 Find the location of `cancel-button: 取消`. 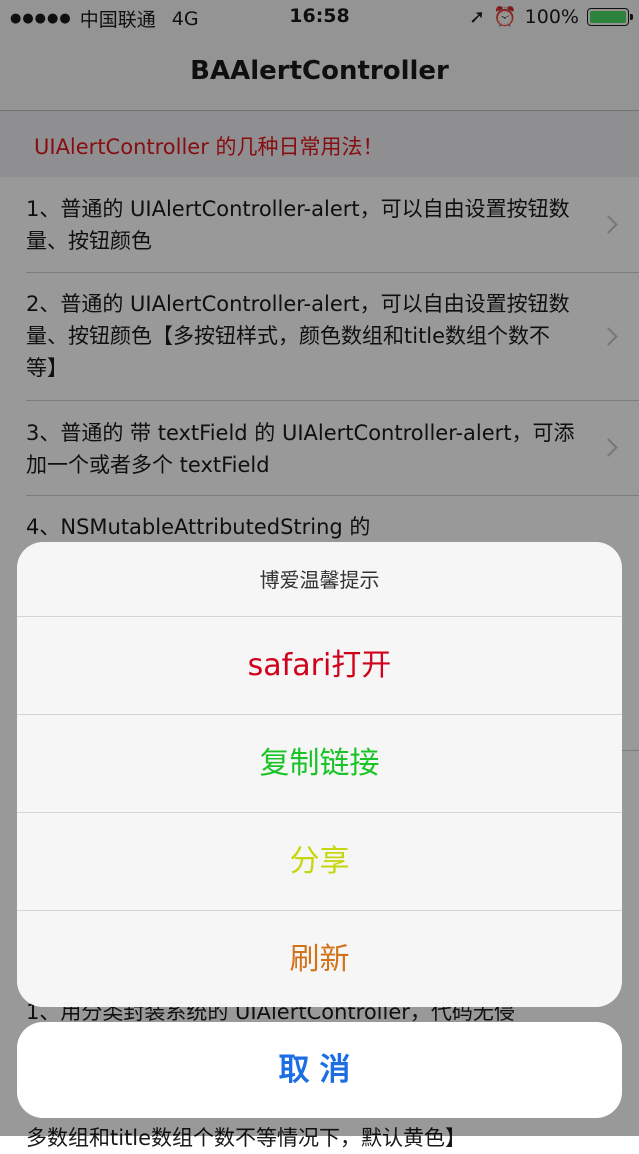

cancel-button: 取消 is located at coordinates (319, 1070).